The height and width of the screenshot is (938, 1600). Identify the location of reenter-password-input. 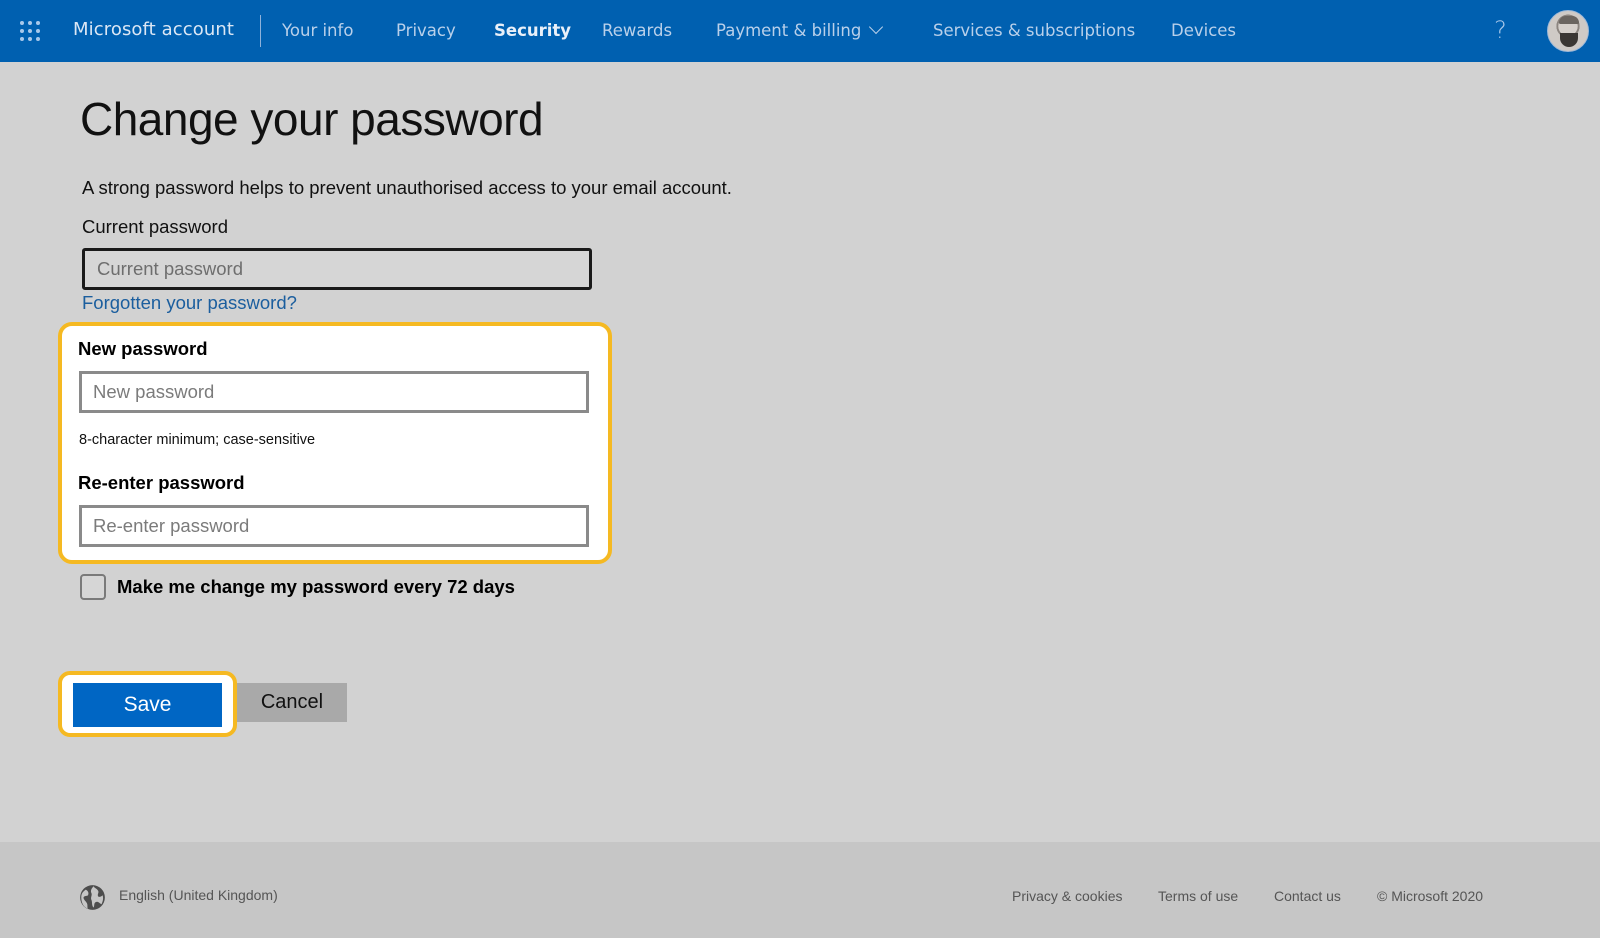
(334, 526).